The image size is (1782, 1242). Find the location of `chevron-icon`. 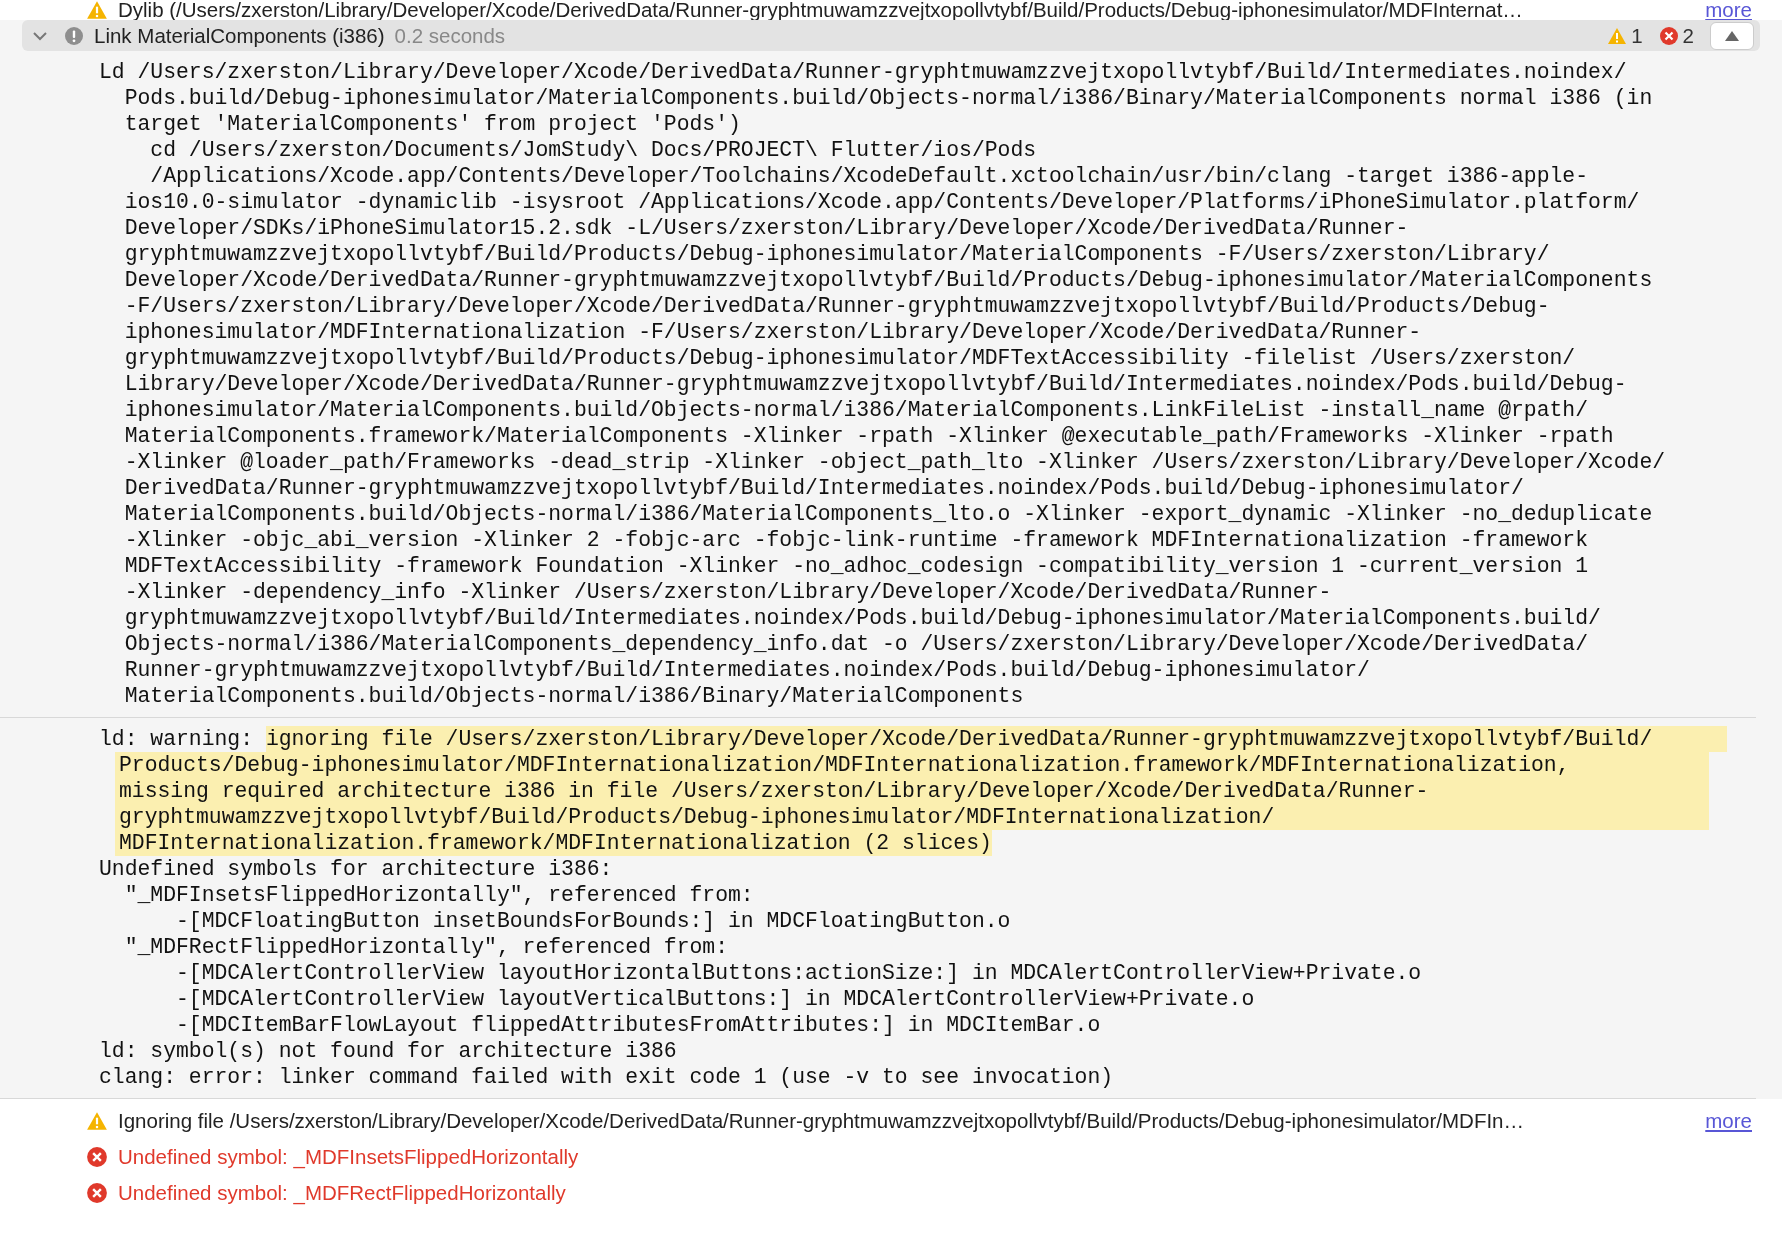

chevron-icon is located at coordinates (40, 35).